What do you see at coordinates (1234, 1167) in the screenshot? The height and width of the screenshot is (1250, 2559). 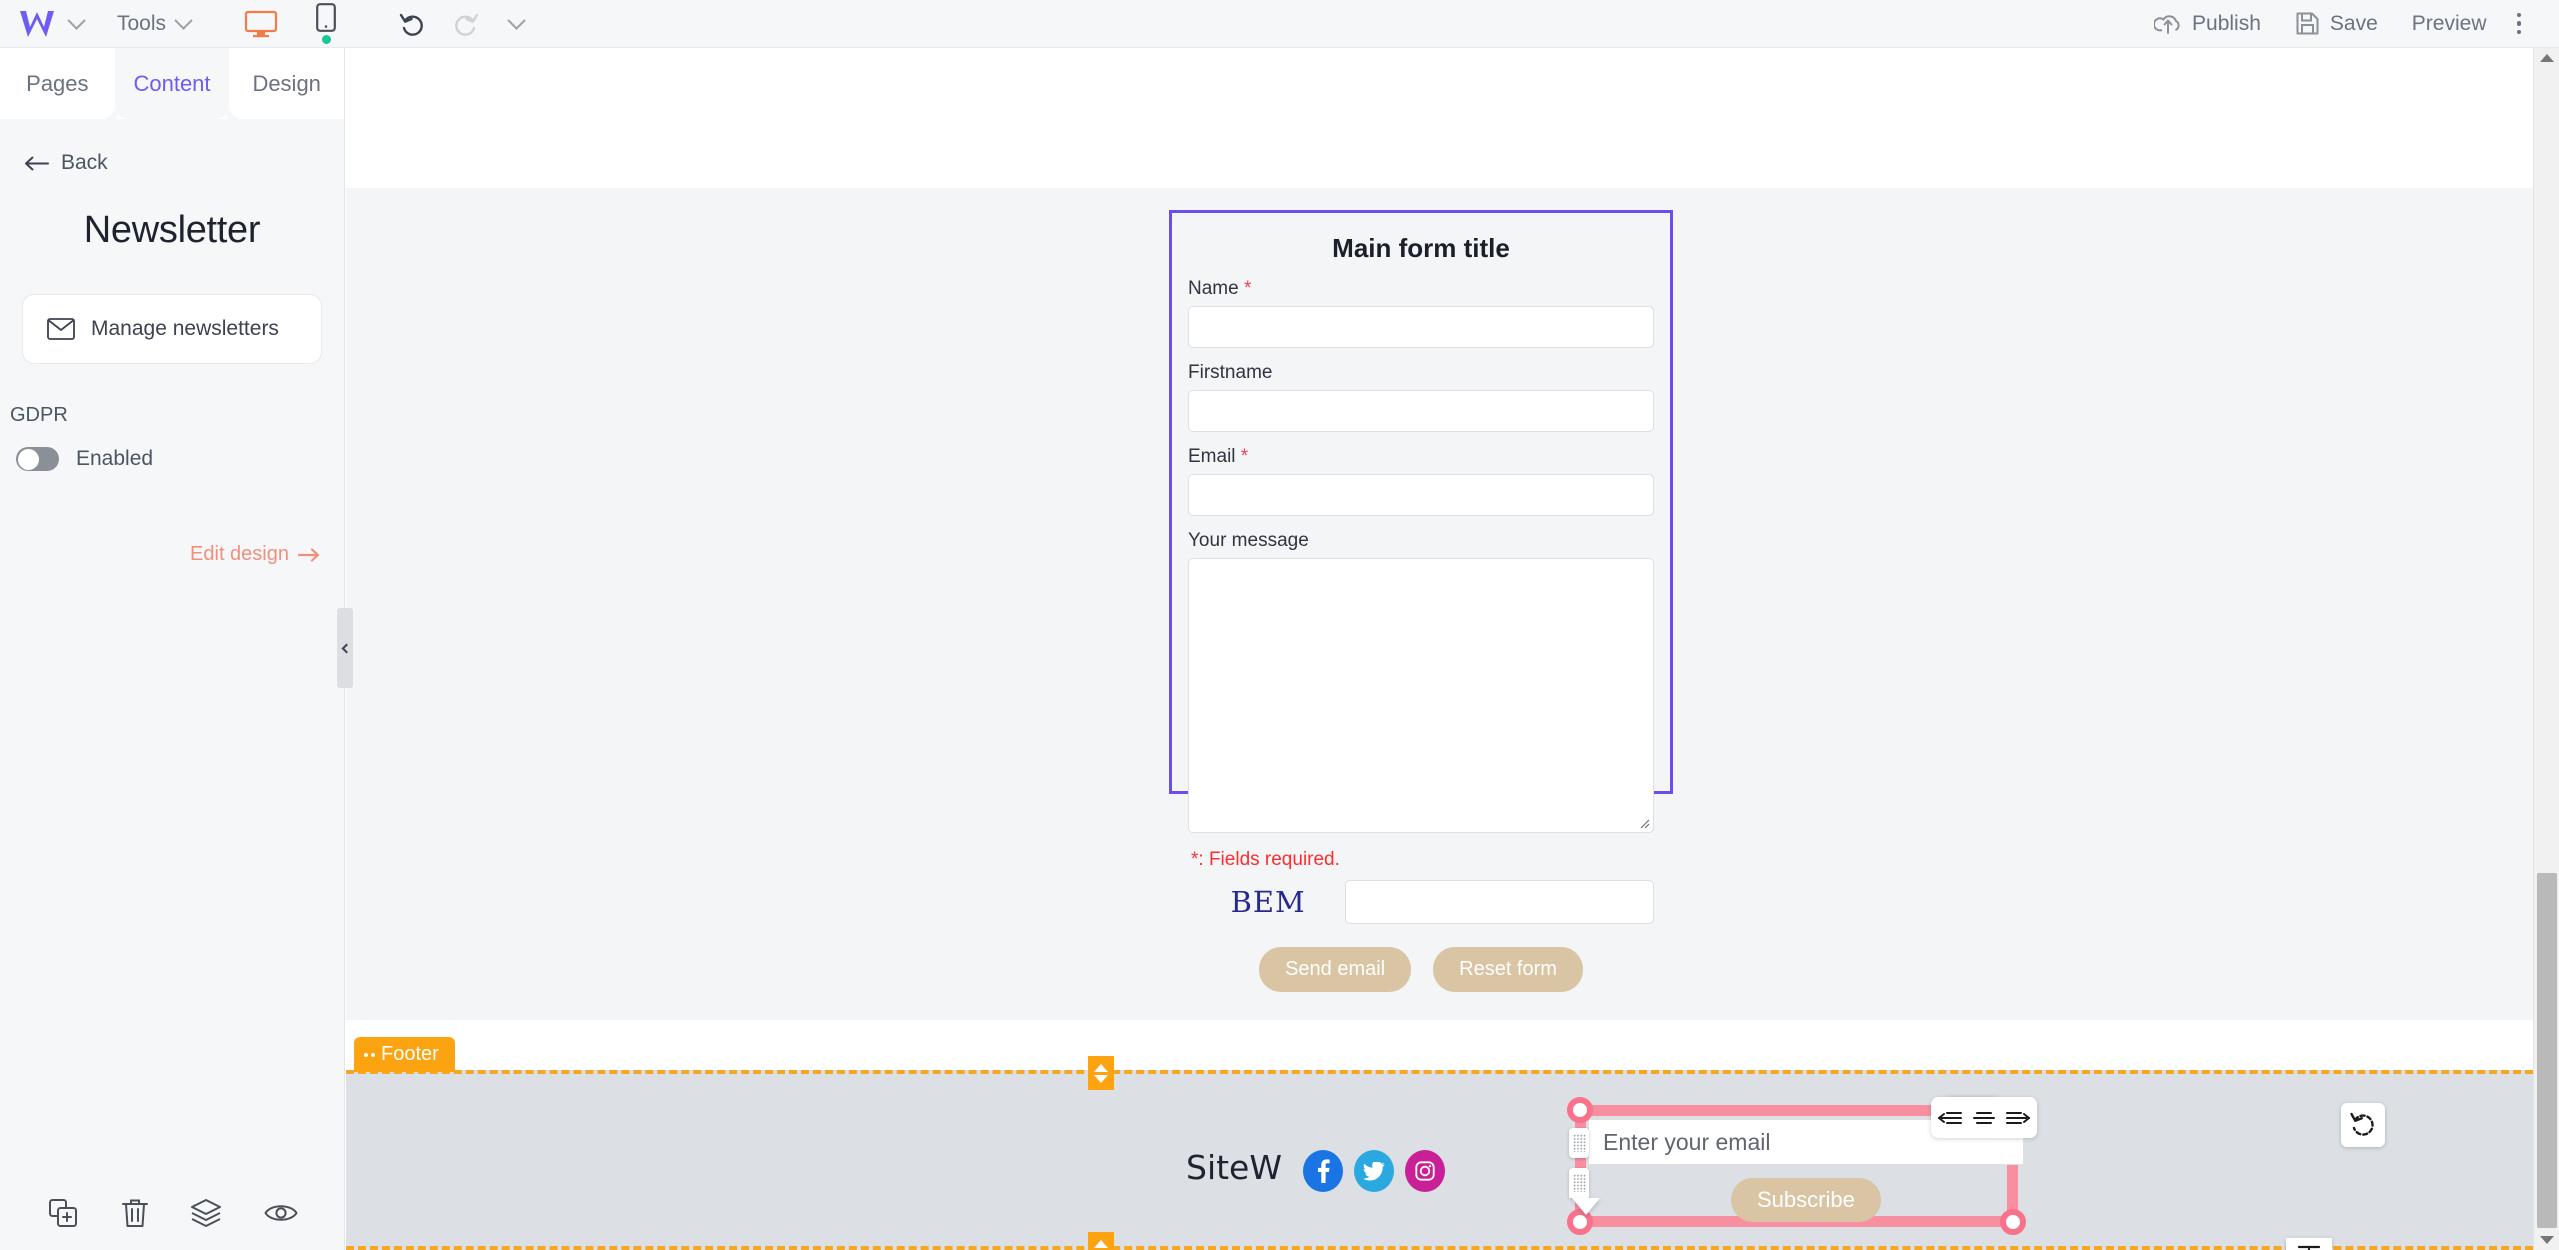 I see `footer-brand-text: SiteW` at bounding box center [1234, 1167].